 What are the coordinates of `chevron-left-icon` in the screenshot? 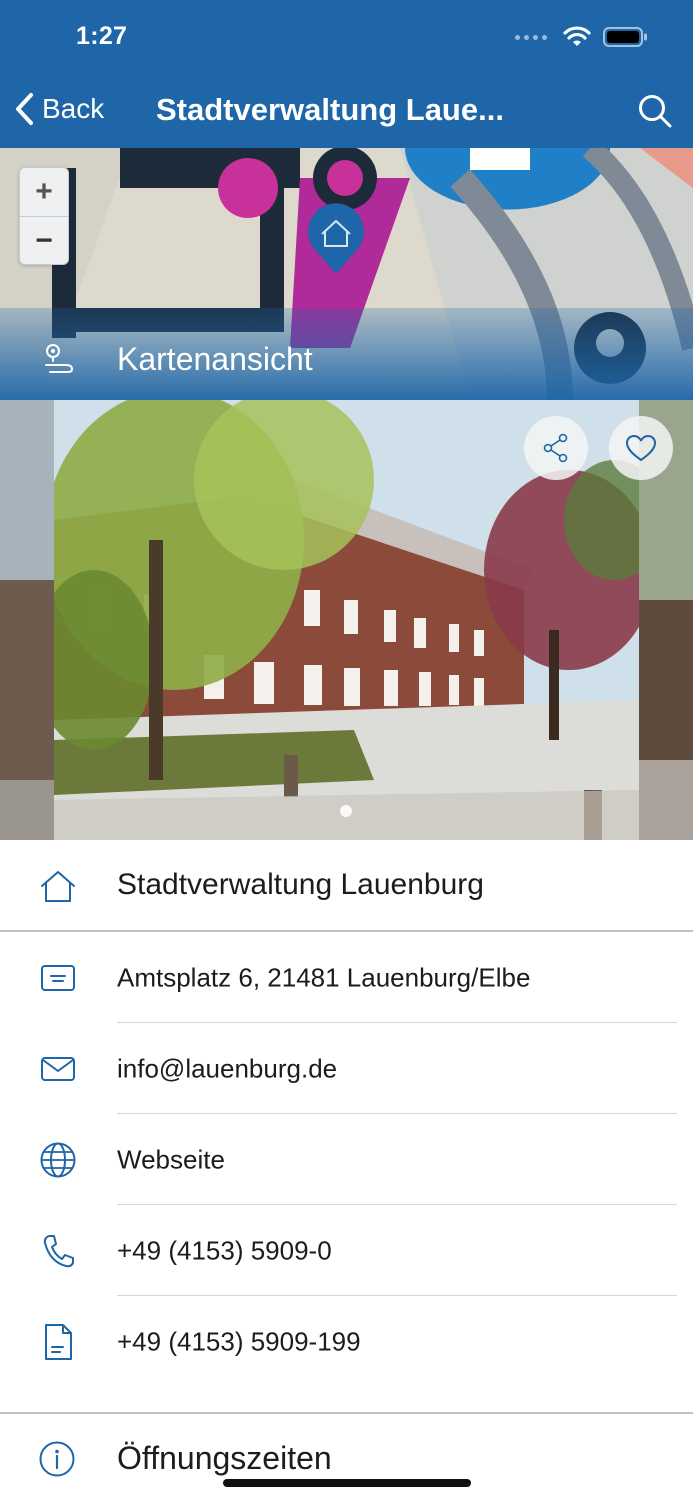 It's located at (24, 109).